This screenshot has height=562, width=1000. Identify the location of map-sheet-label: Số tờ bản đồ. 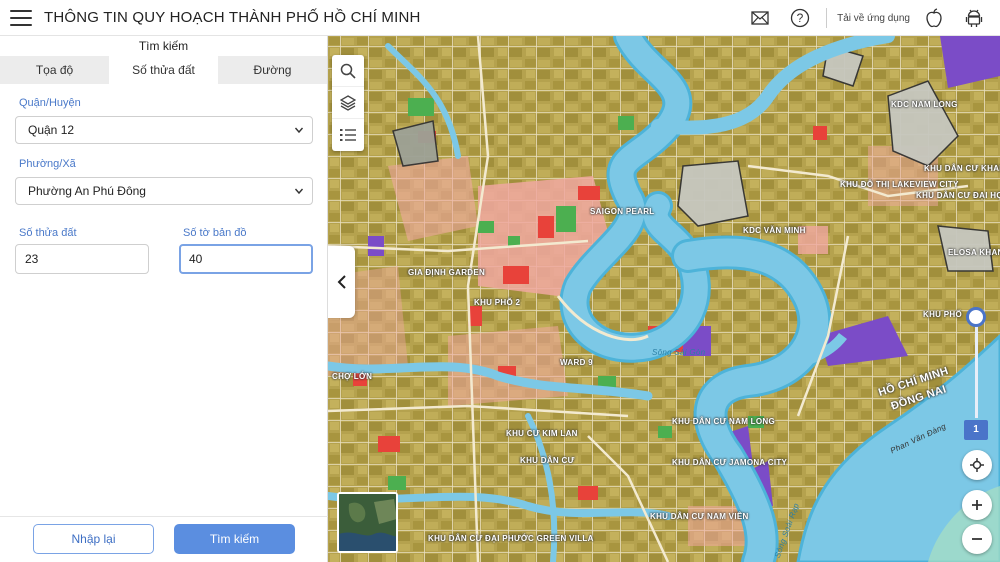
(215, 233).